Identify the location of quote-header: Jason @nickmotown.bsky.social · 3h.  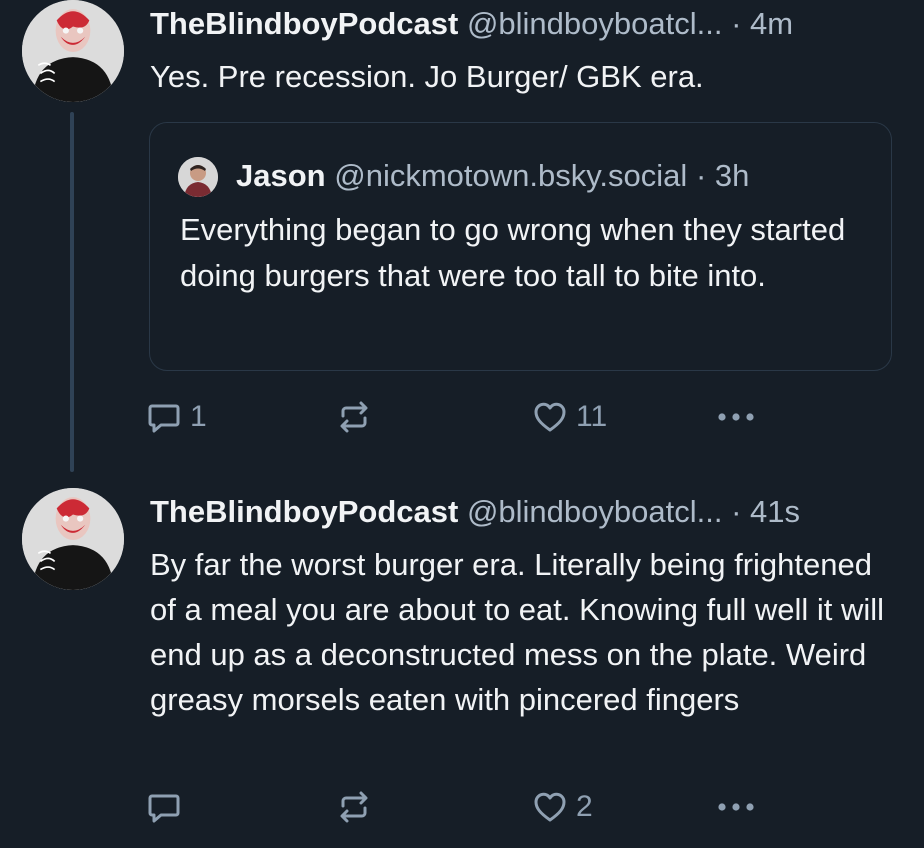
(492, 176).